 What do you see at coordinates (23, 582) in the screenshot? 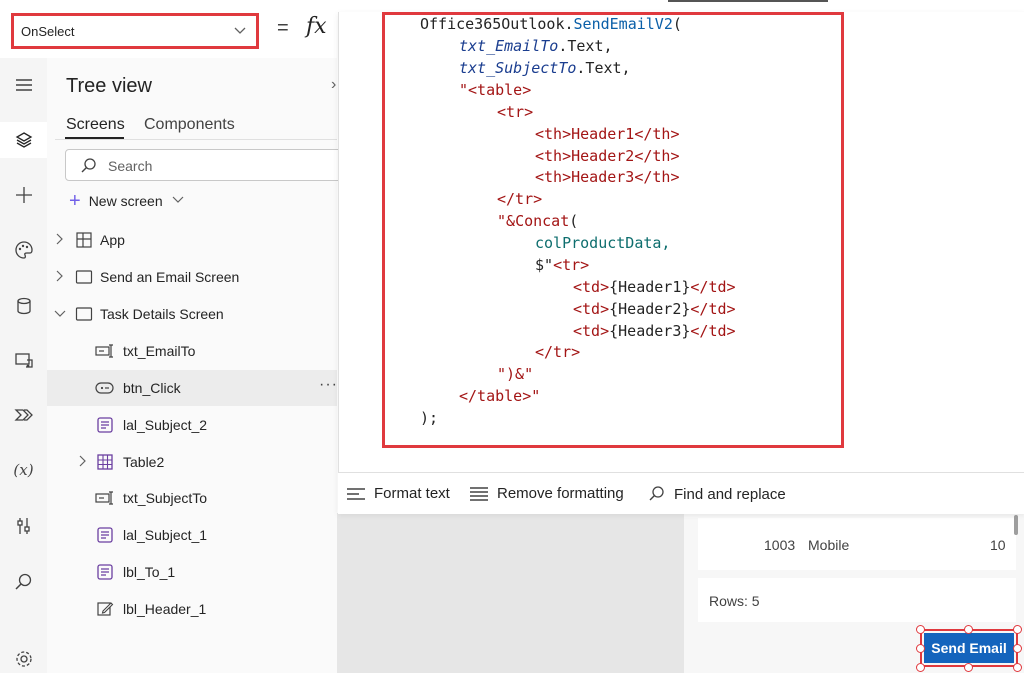
I see `search-rail-icon` at bounding box center [23, 582].